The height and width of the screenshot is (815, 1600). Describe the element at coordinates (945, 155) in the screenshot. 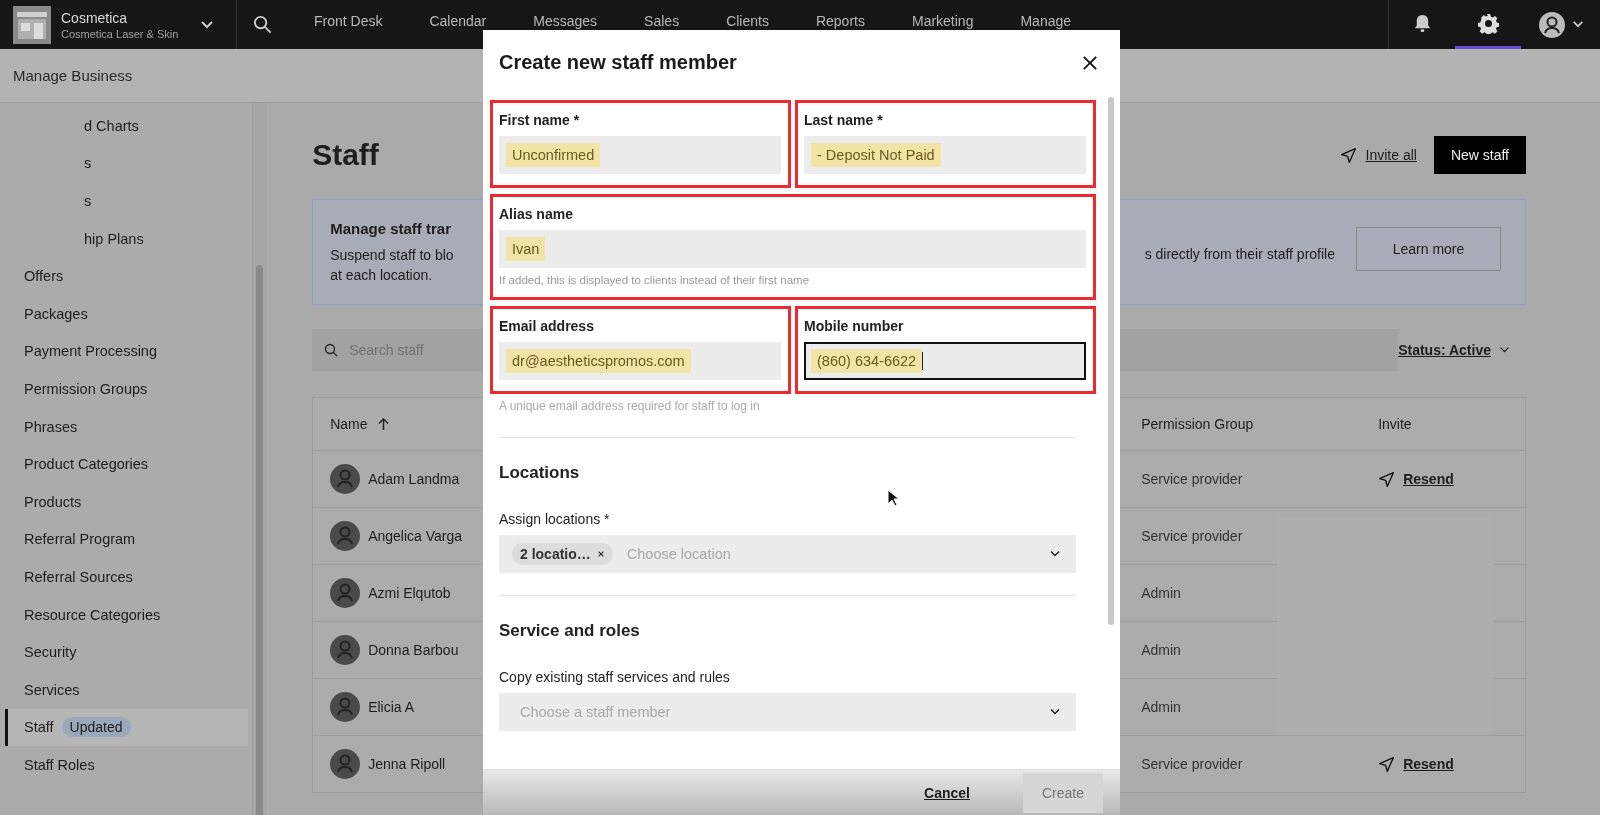

I see `text-field: - Deposit Not Paid` at that location.